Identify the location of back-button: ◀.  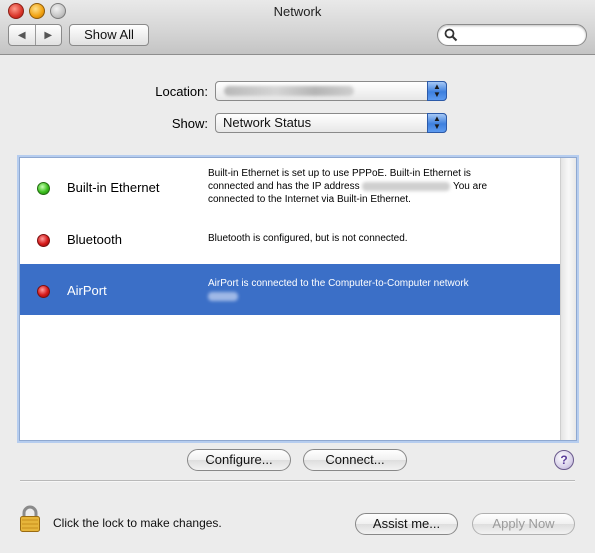
(22, 35).